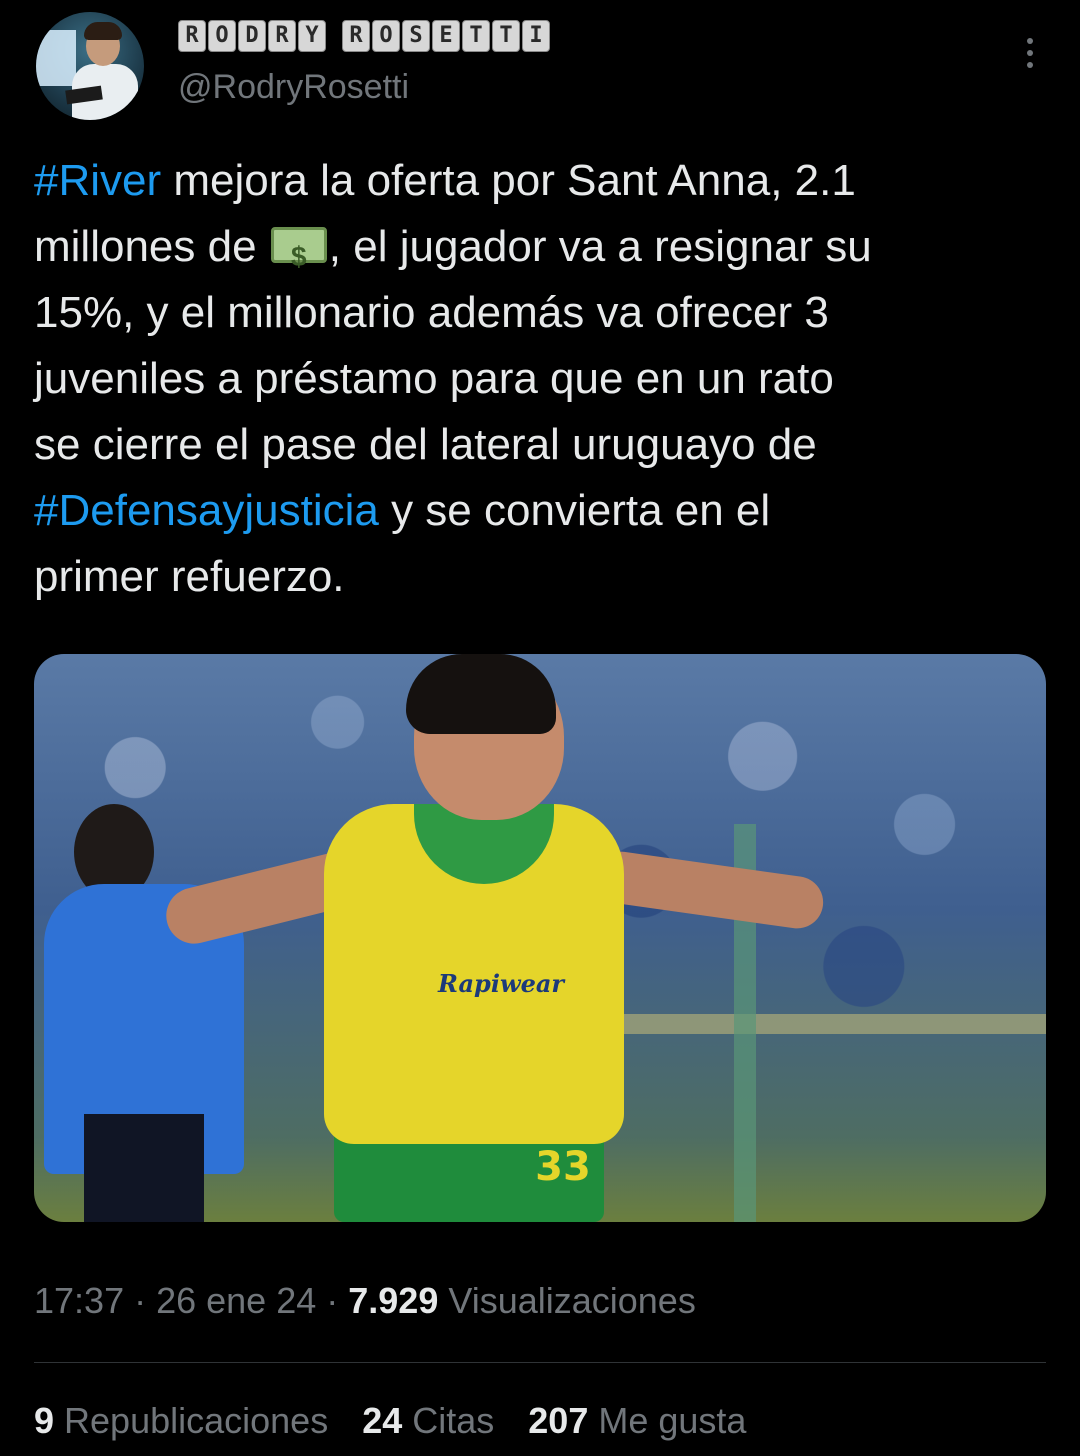  What do you see at coordinates (563, 1167) in the screenshot?
I see `jersey-number: 33` at bounding box center [563, 1167].